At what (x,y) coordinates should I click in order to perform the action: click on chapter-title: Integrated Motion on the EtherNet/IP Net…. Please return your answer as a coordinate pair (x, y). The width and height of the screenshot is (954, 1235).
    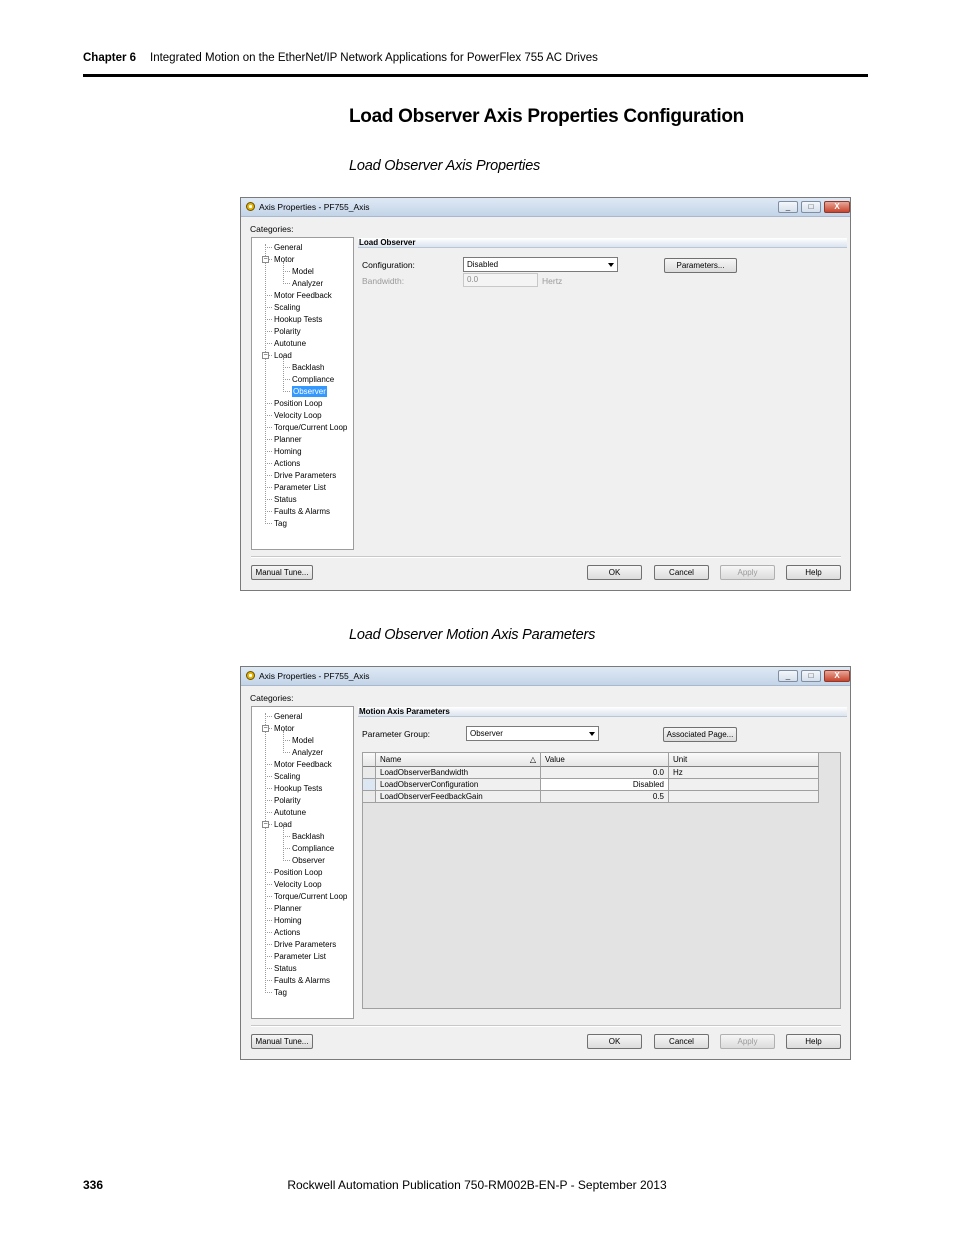
    Looking at the image, I should click on (374, 58).